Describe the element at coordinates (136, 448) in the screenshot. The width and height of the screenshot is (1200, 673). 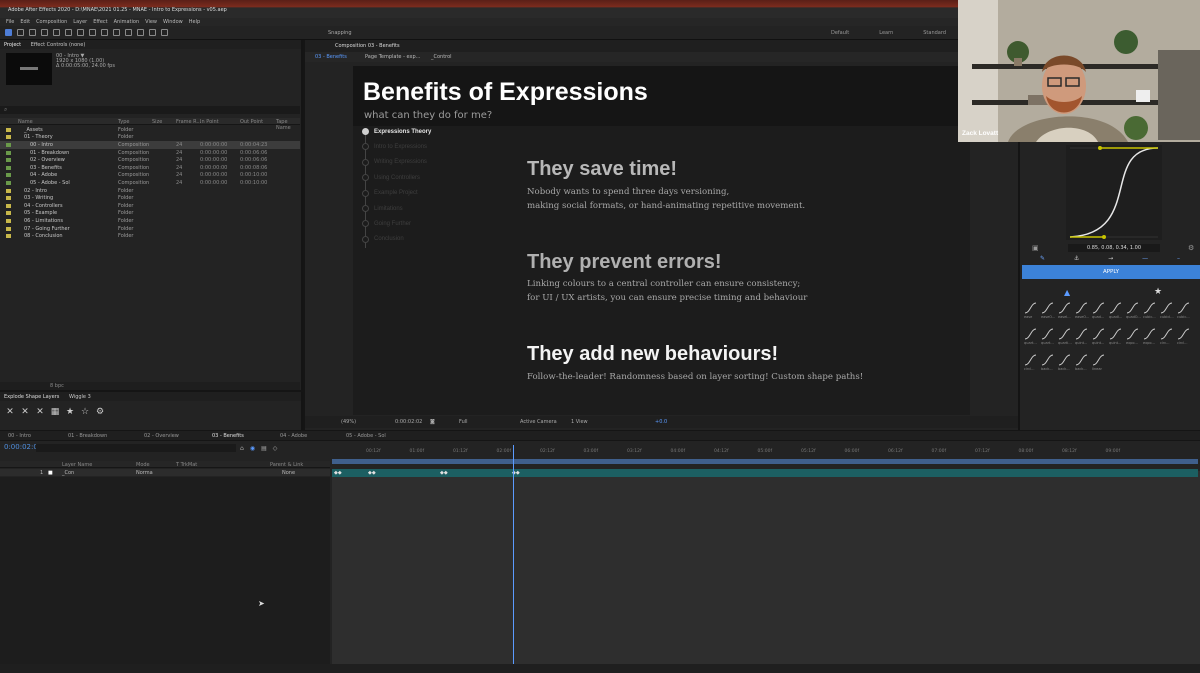
I see `timeline-search-input` at that location.